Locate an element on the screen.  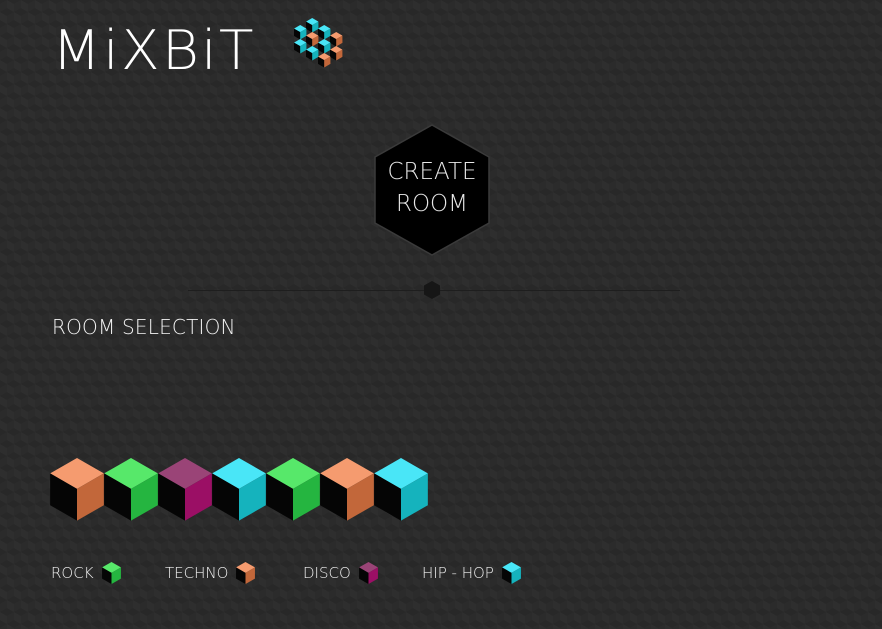
legend-item-hip-hop: HIP - HOP is located at coordinates (471, 573).